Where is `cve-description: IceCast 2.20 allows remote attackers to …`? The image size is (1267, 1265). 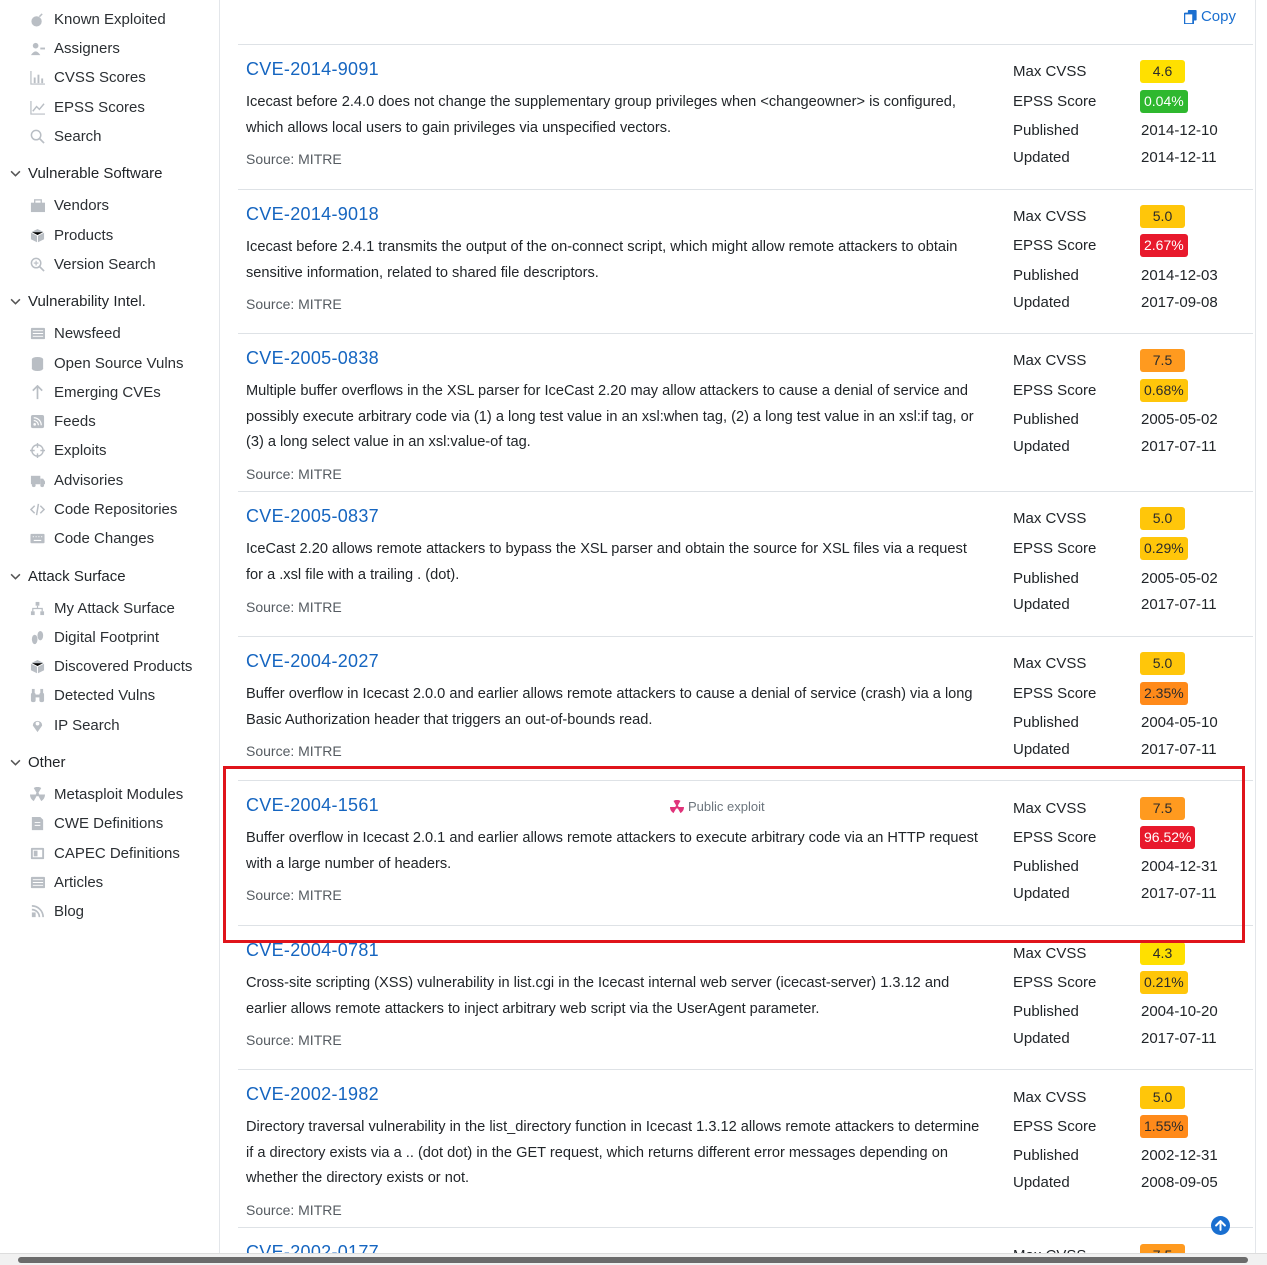 cve-description: IceCast 2.20 allows remote attackers to … is located at coordinates (606, 562).